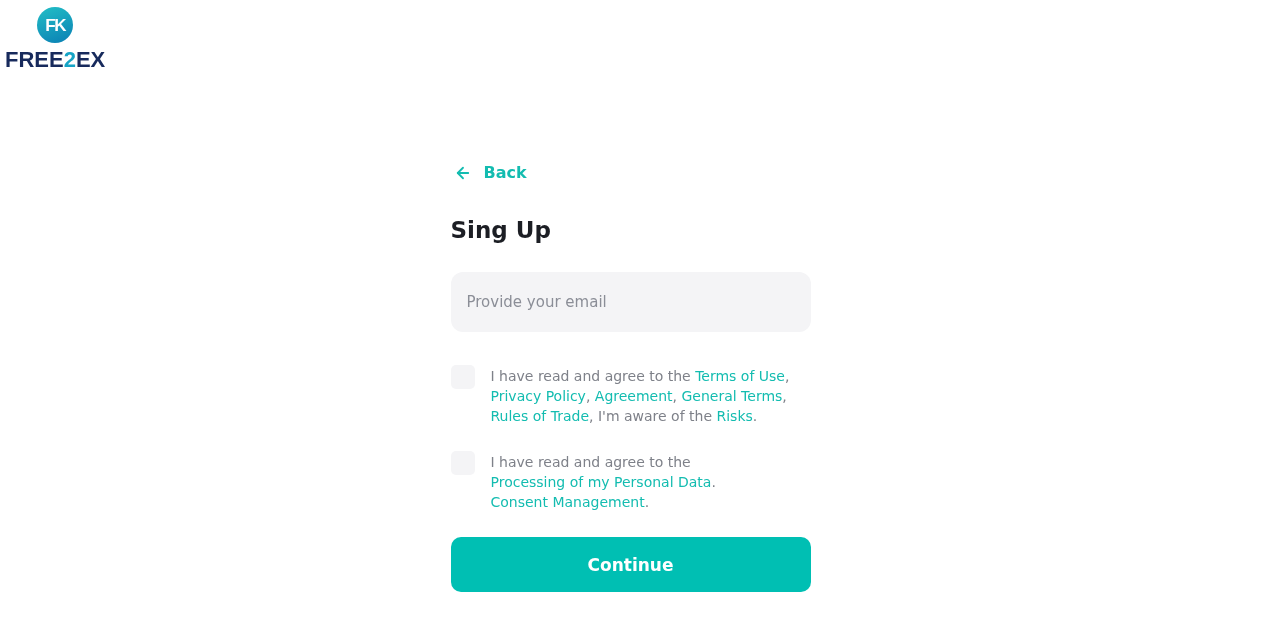 Image resolution: width=1261 pixels, height=618 pixels. What do you see at coordinates (630, 564) in the screenshot?
I see `continue-button: Continue` at bounding box center [630, 564].